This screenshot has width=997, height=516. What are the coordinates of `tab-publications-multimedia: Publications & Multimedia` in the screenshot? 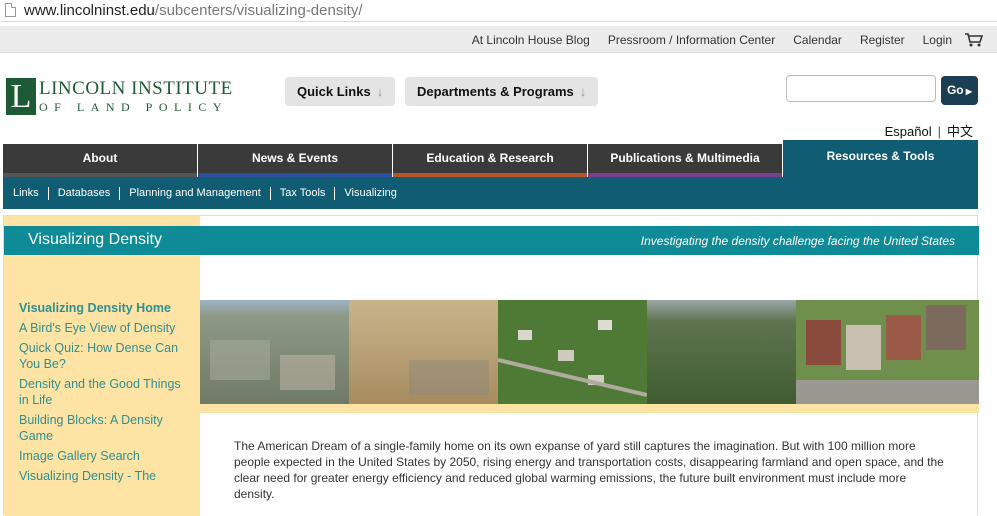 It's located at (685, 160).